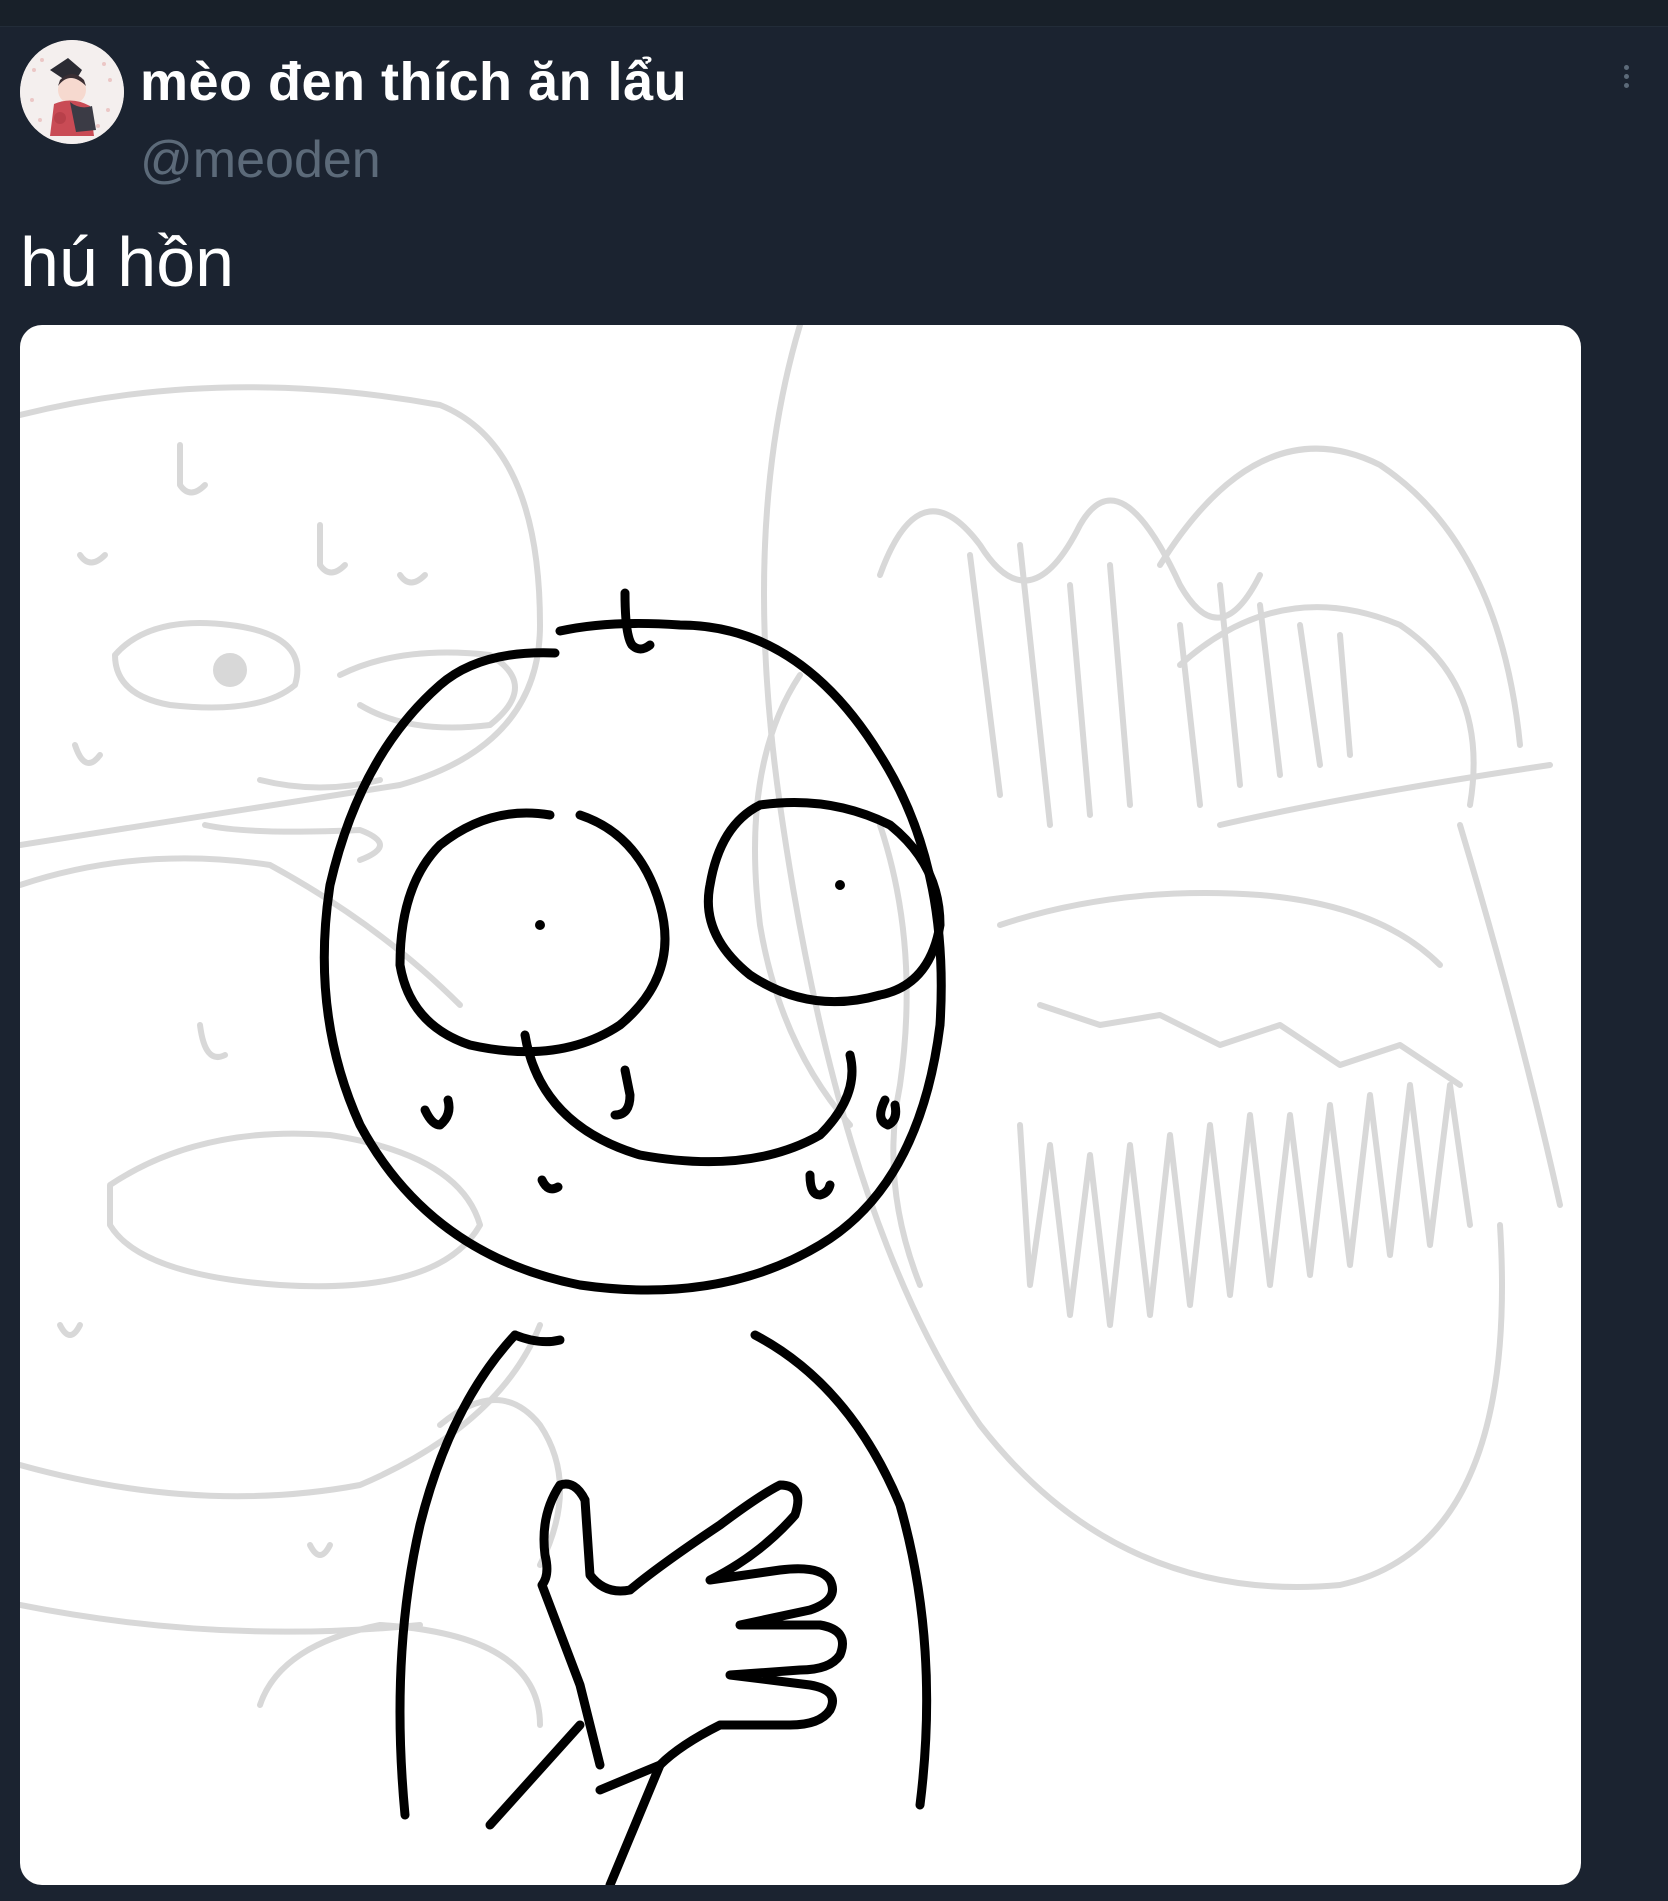 The height and width of the screenshot is (1901, 1668). I want to click on display-name: mèo đen thích ăn lẩu, so click(413, 82).